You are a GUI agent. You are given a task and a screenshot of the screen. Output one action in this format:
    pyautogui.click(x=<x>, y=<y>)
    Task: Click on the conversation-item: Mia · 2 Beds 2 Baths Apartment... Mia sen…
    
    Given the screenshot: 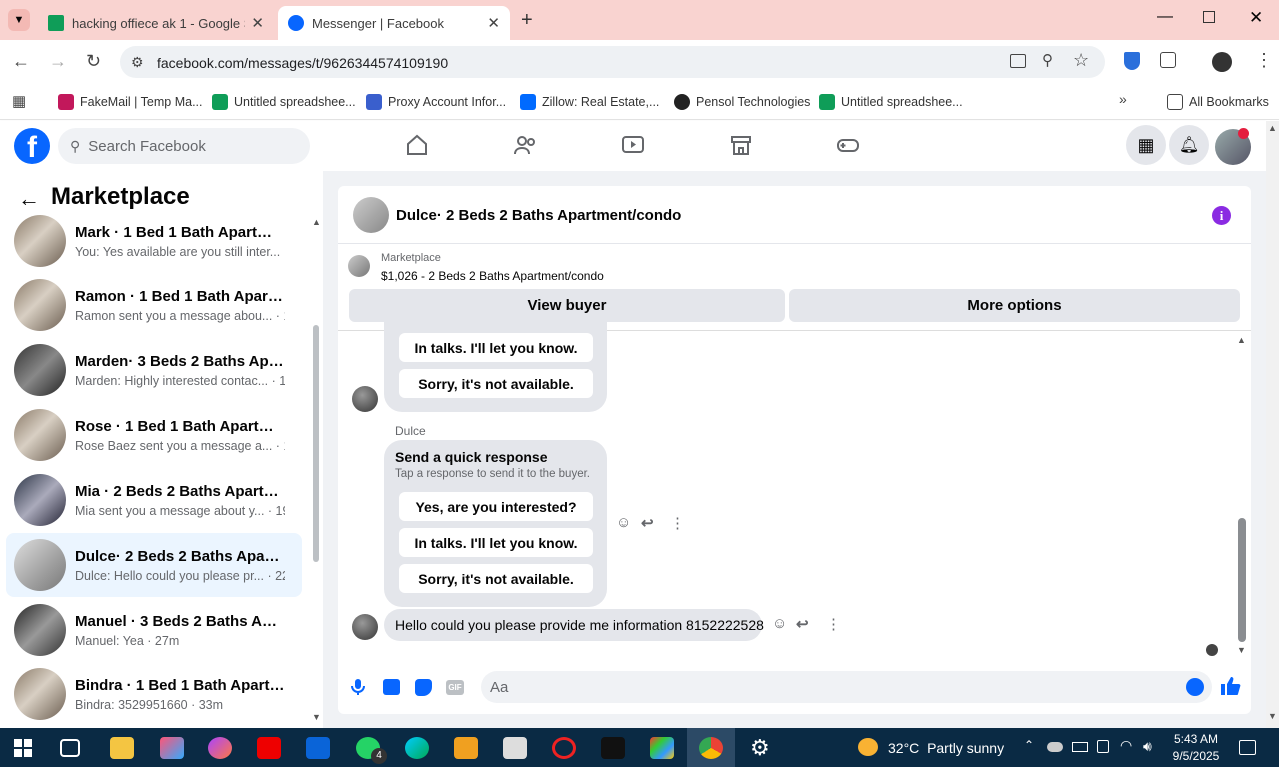 What is the action you would take?
    pyautogui.click(x=154, y=500)
    